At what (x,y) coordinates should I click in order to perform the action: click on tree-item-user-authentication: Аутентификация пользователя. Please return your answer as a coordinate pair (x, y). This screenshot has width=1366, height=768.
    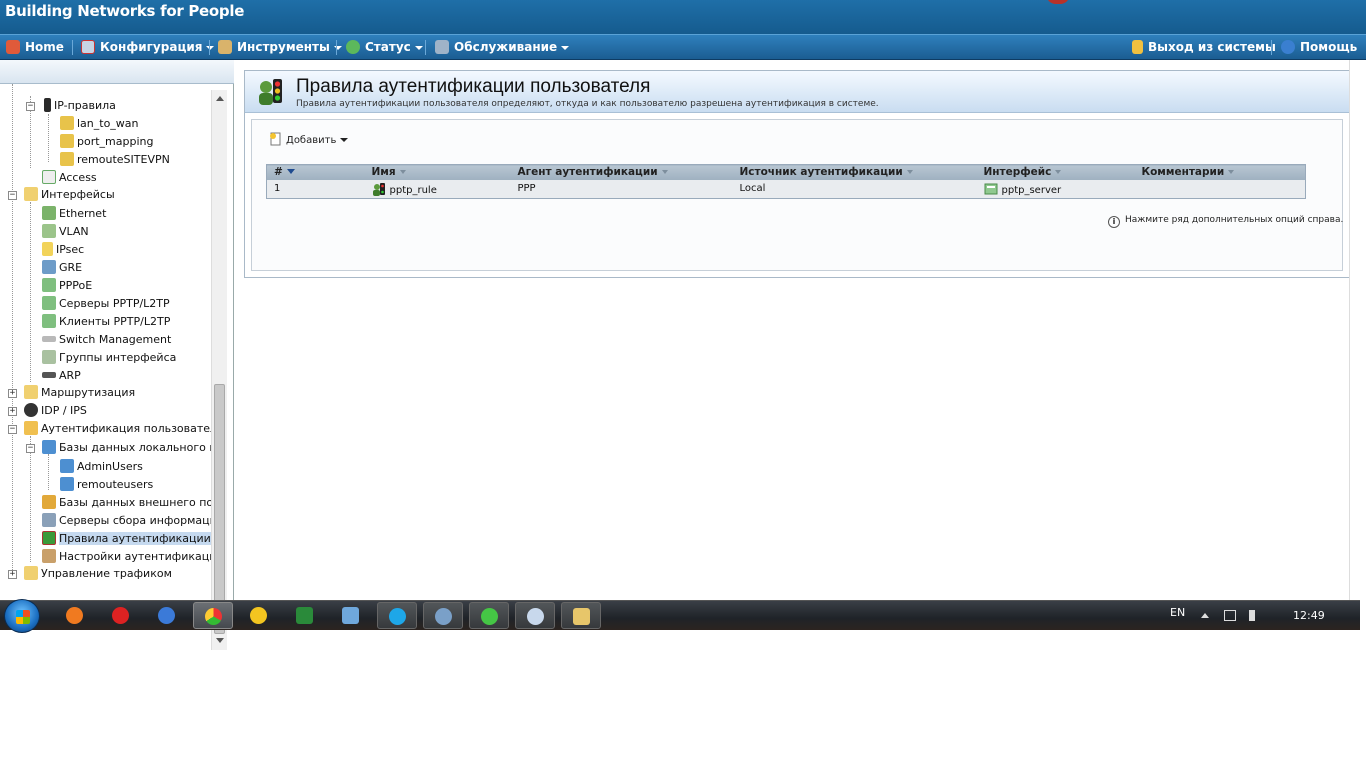
    Looking at the image, I should click on (118, 429).